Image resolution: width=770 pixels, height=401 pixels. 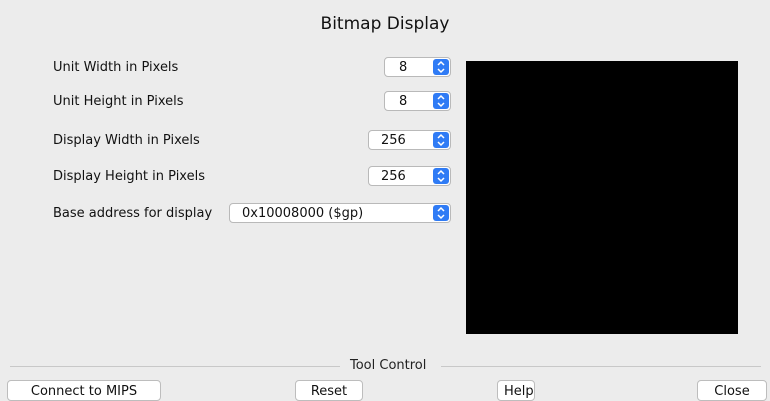 I want to click on display-width-value: 256, so click(x=393, y=140).